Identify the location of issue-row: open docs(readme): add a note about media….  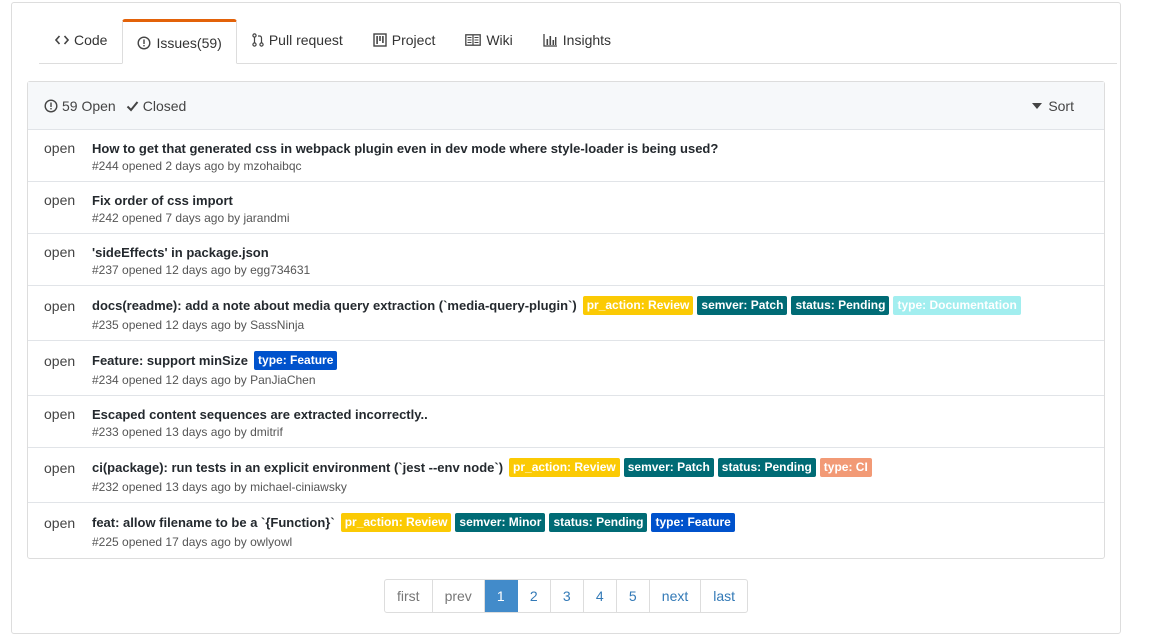
(566, 313).